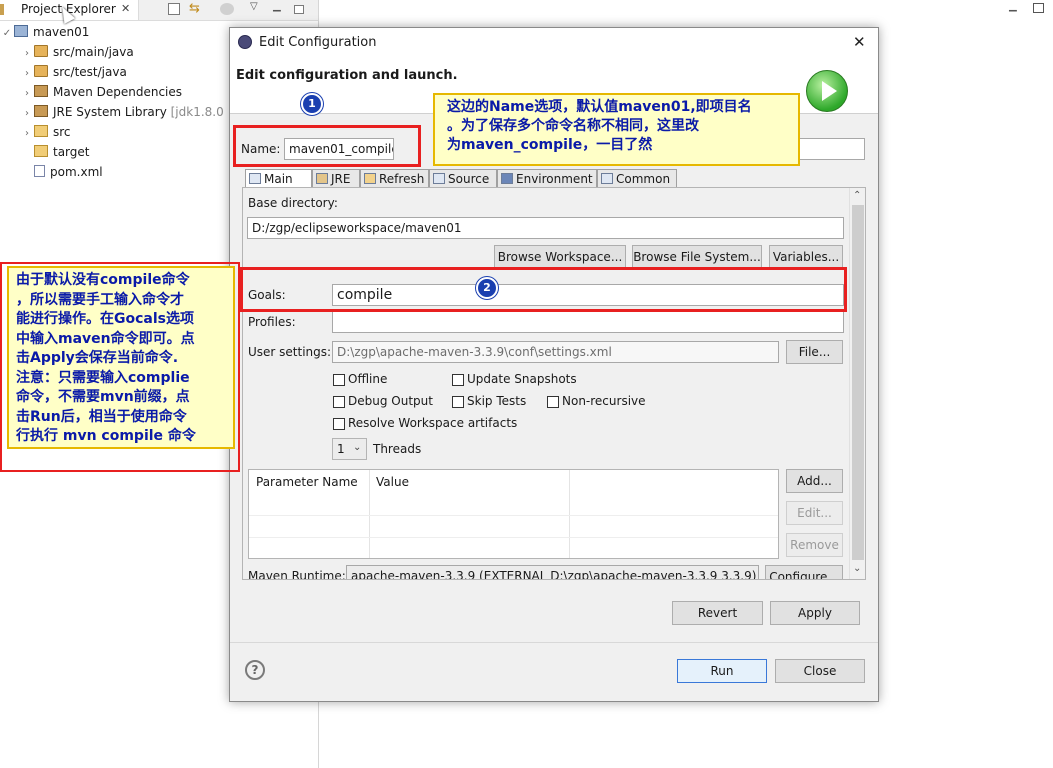  Describe the element at coordinates (814, 545) in the screenshot. I see `remove-parameter-button: Remove` at that location.